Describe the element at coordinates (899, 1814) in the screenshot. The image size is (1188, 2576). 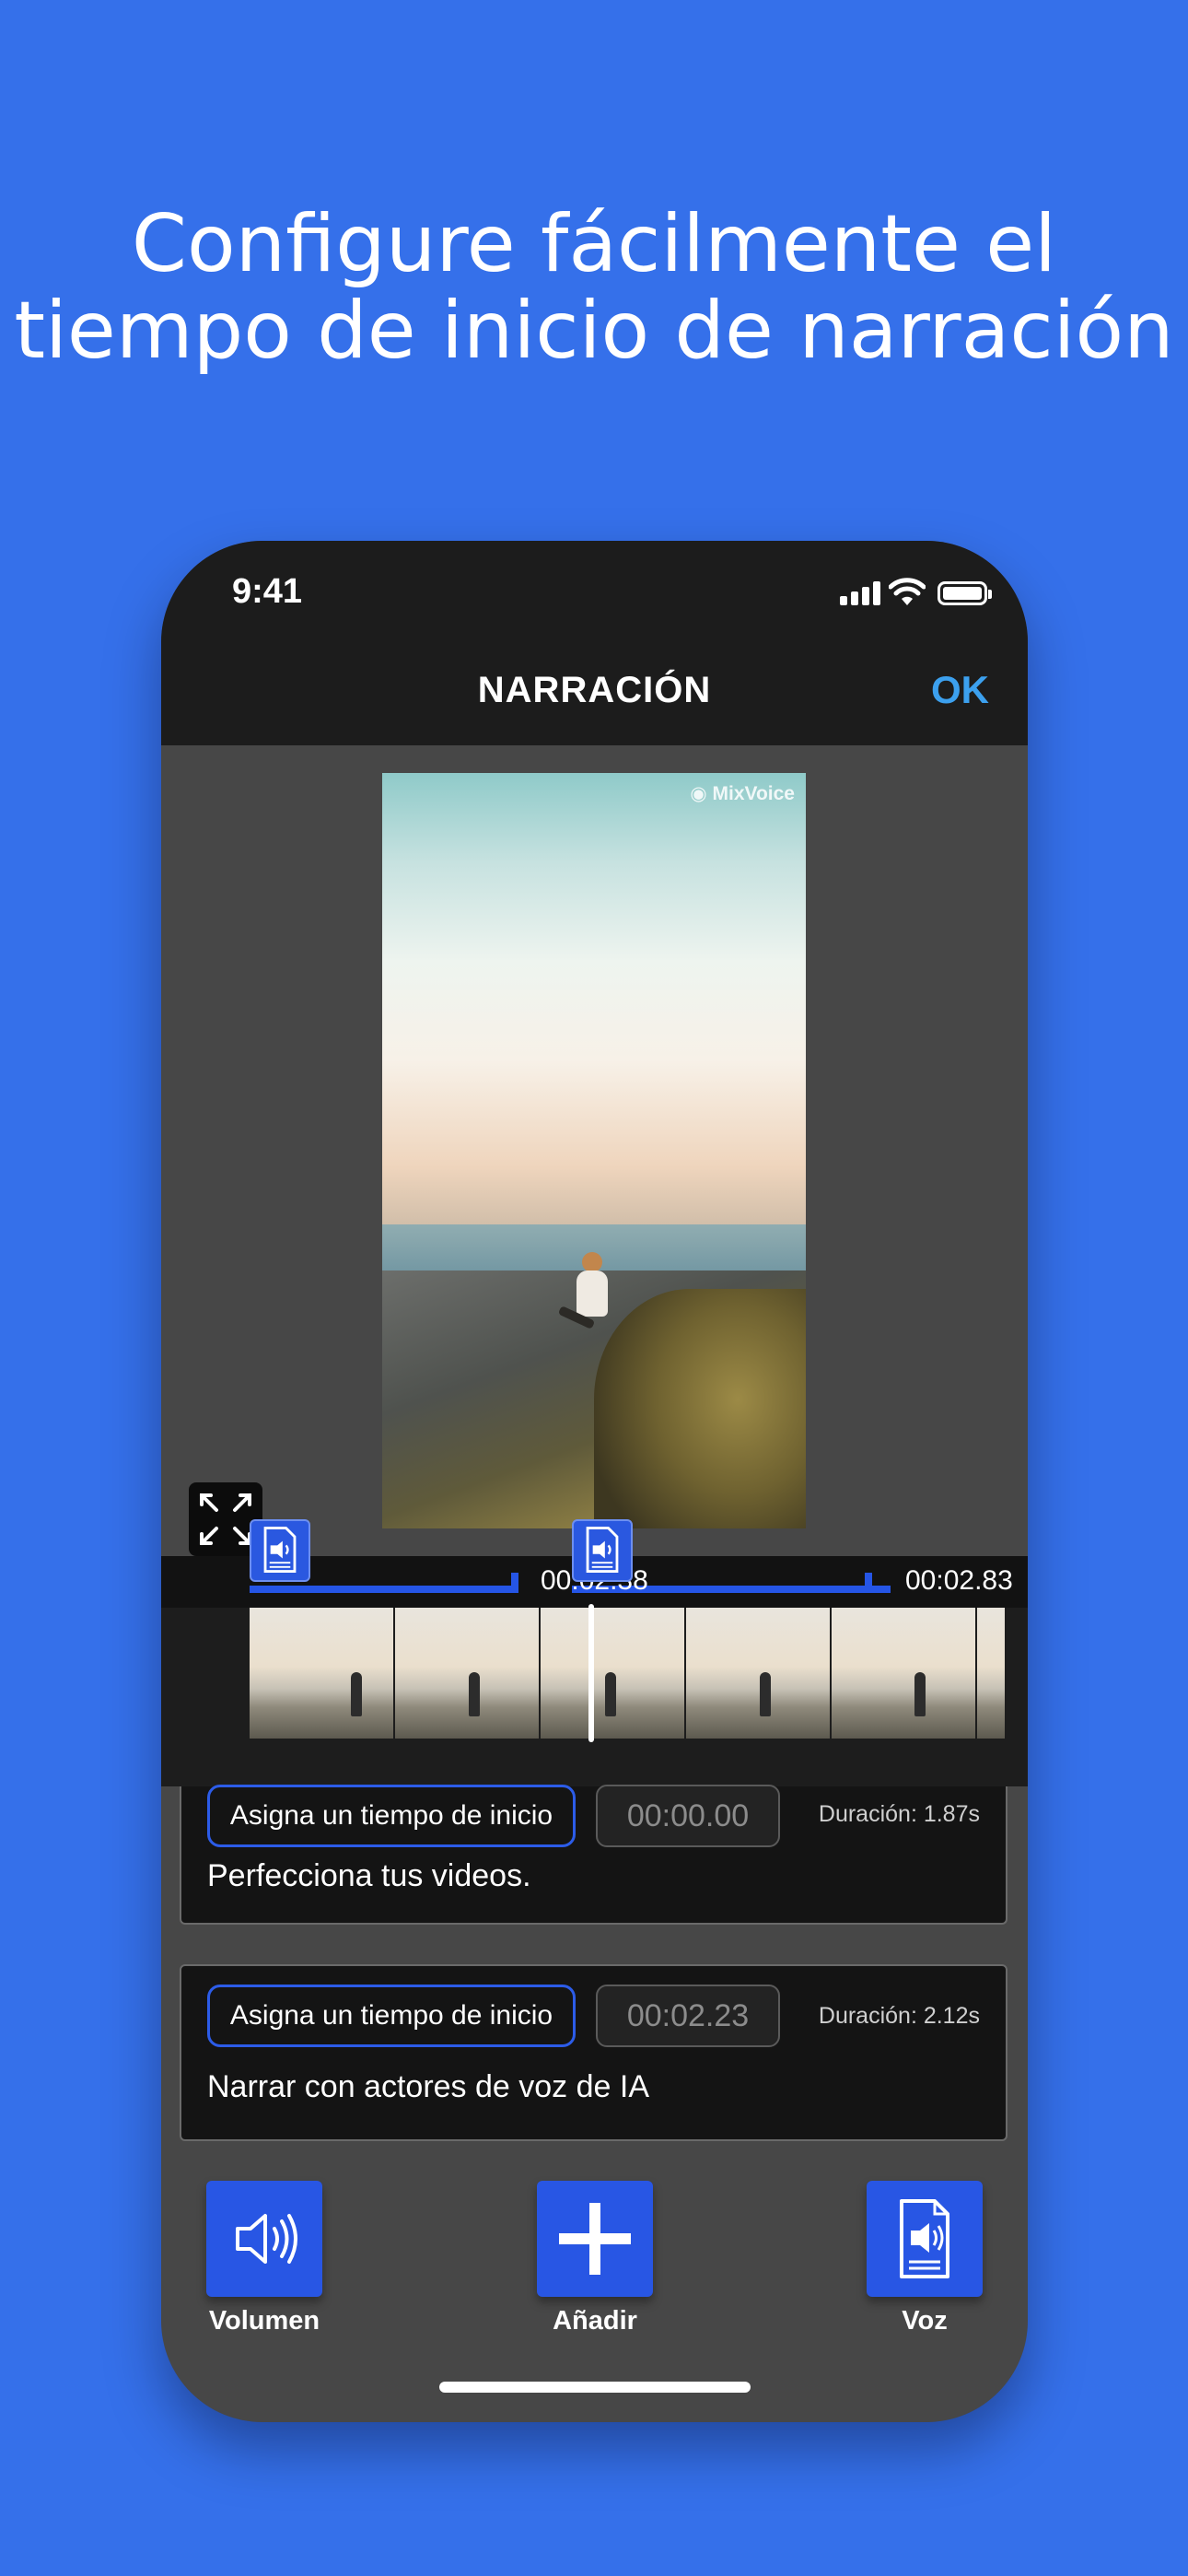
I see `duration-label-1: Duración: 1.87s` at that location.